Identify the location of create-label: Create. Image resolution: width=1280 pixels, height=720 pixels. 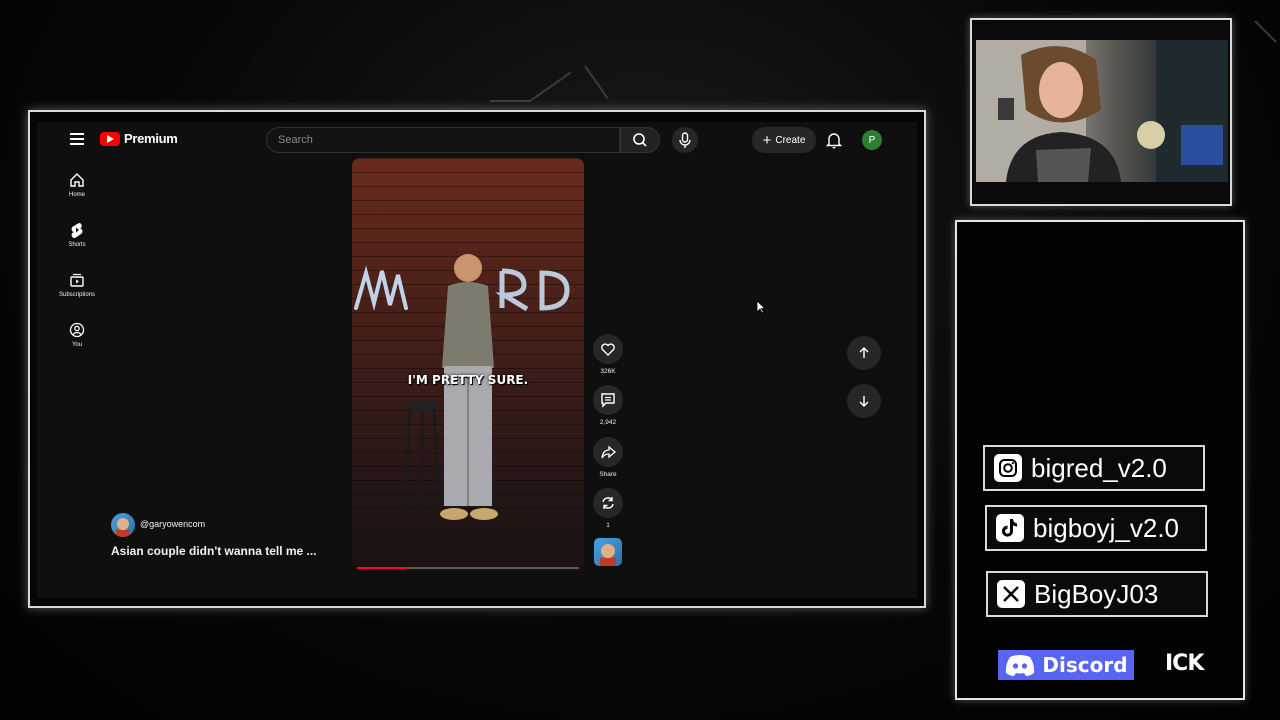
(790, 140).